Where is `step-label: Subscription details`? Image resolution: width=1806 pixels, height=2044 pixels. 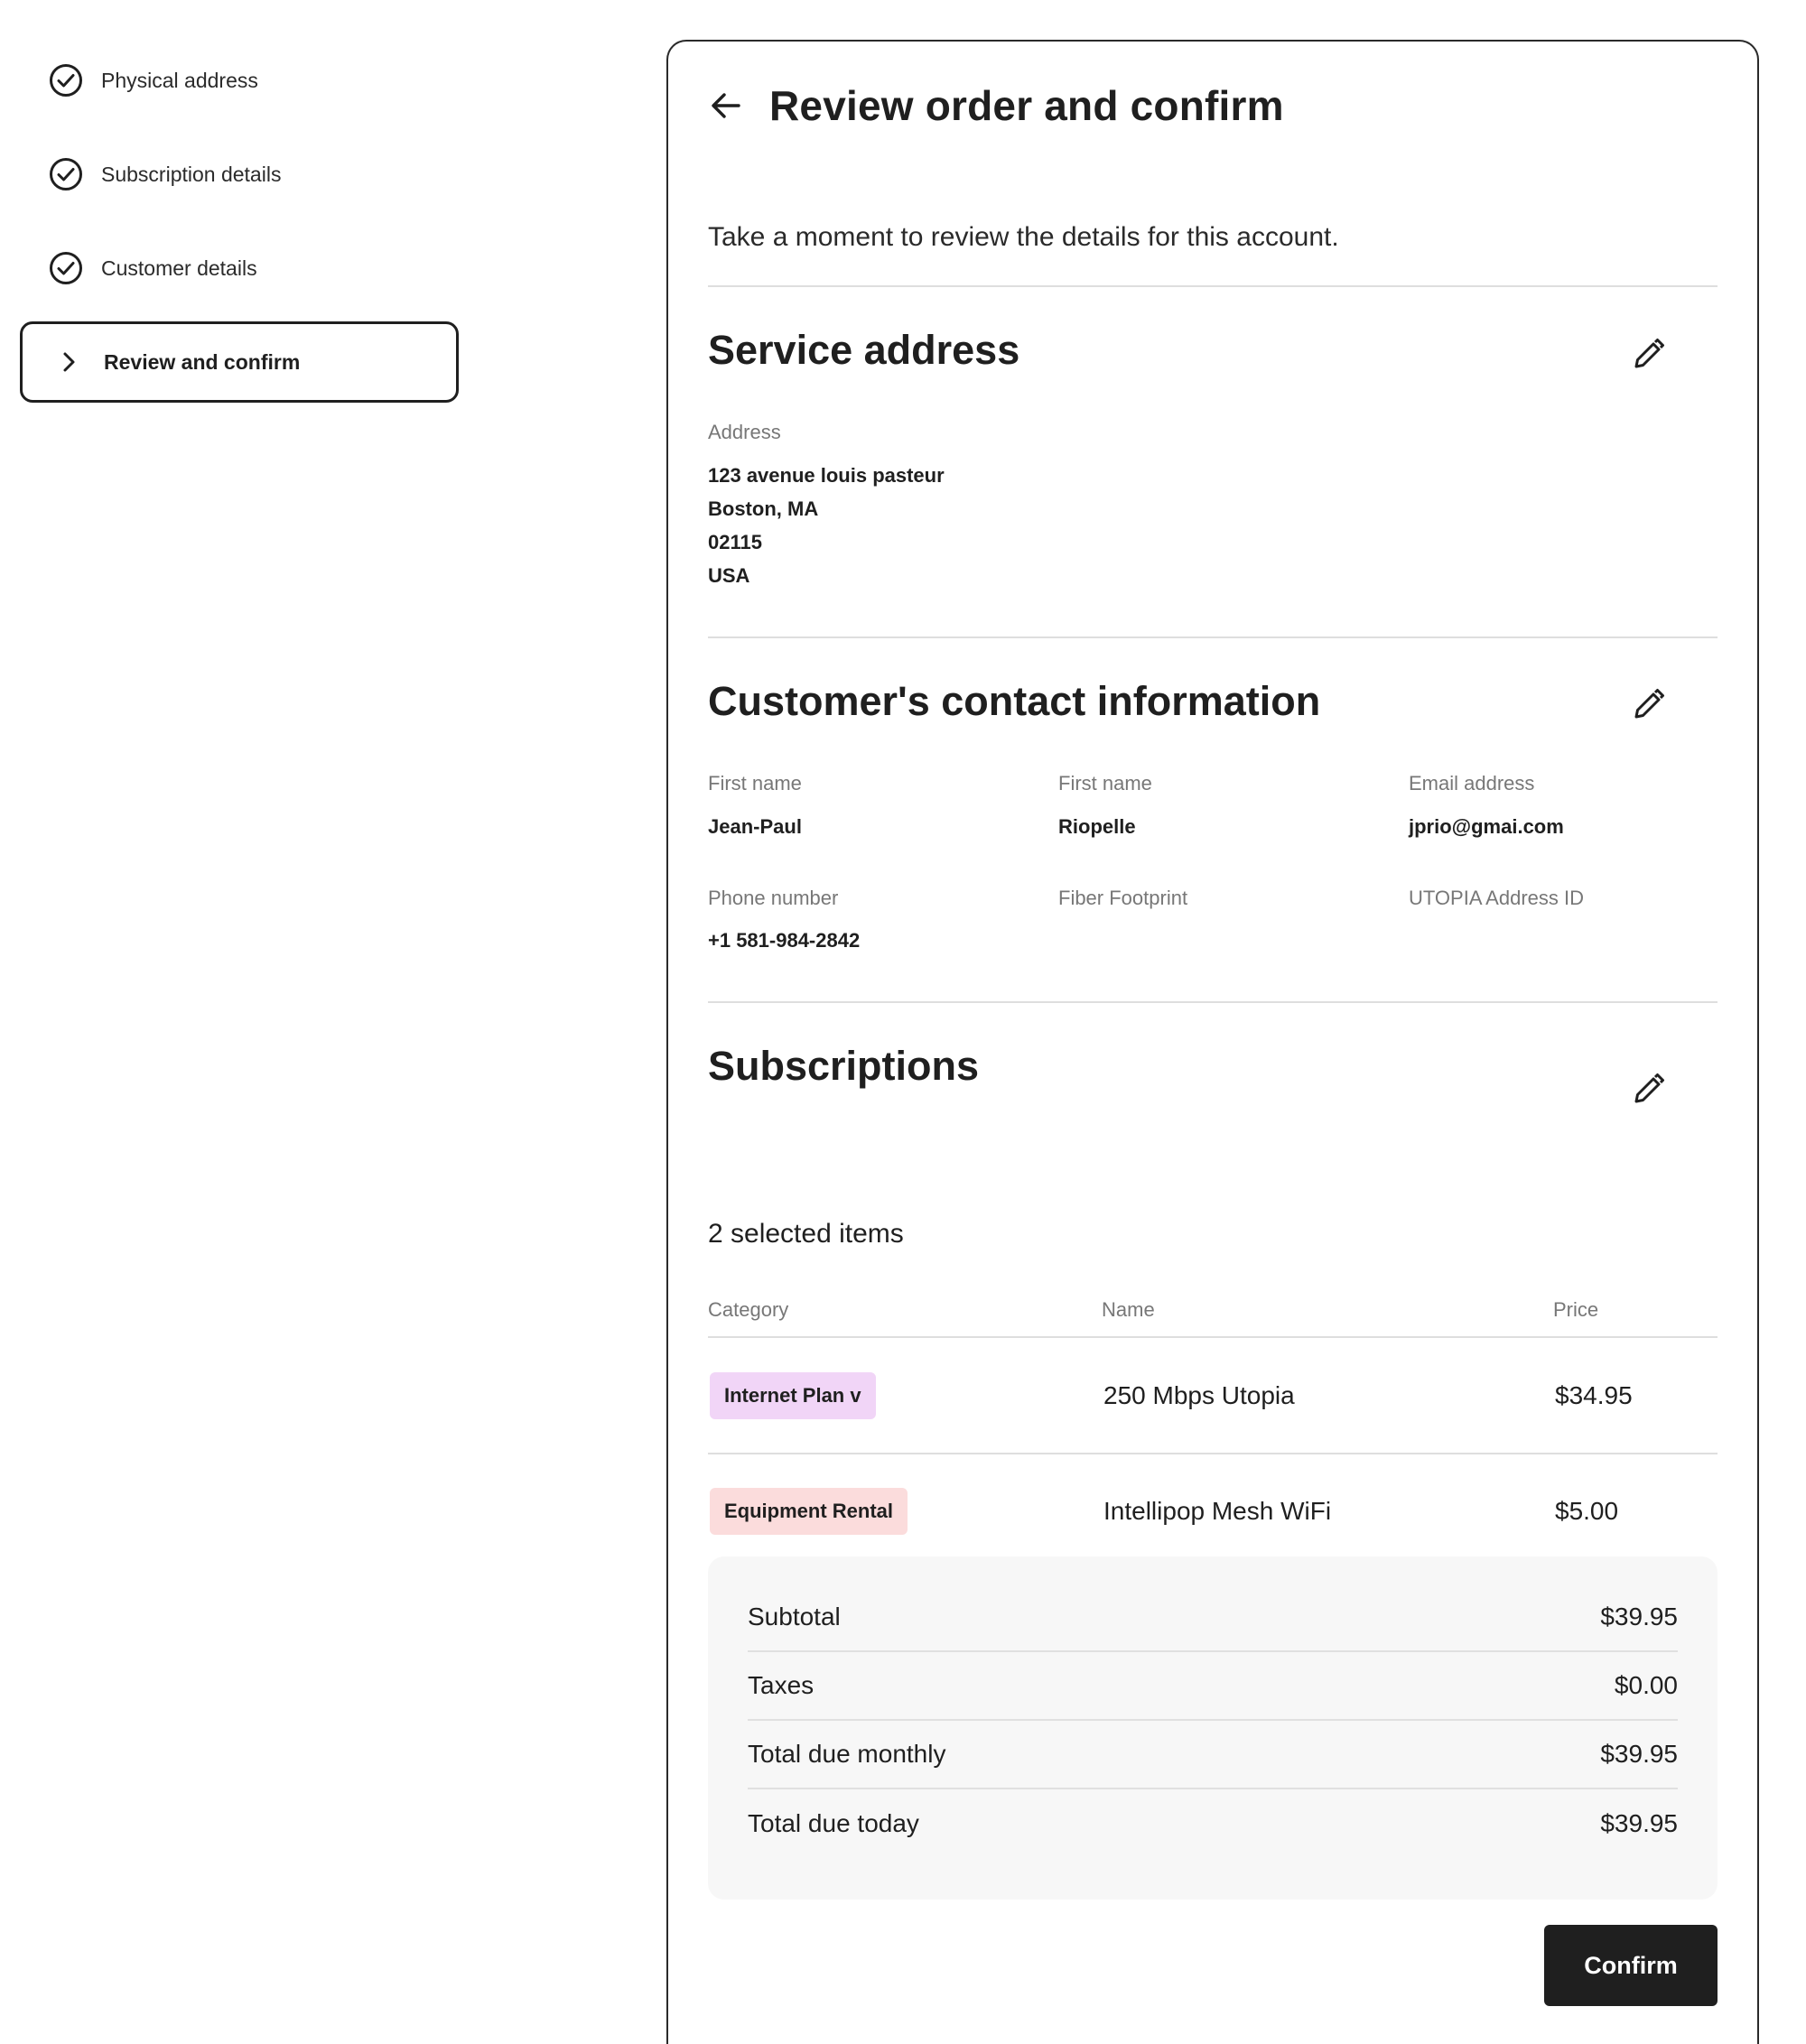
step-label: Subscription details is located at coordinates (192, 174).